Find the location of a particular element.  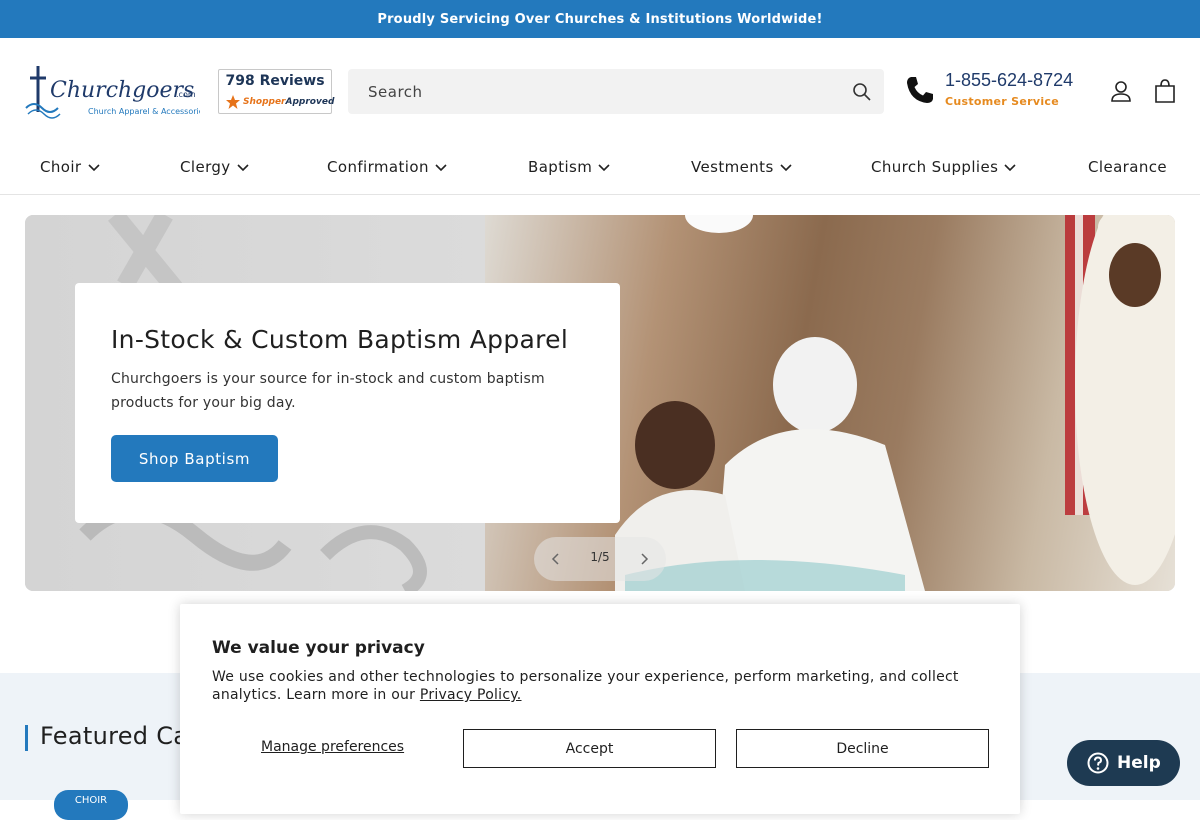

nav-label: Vestments is located at coordinates (732, 167).